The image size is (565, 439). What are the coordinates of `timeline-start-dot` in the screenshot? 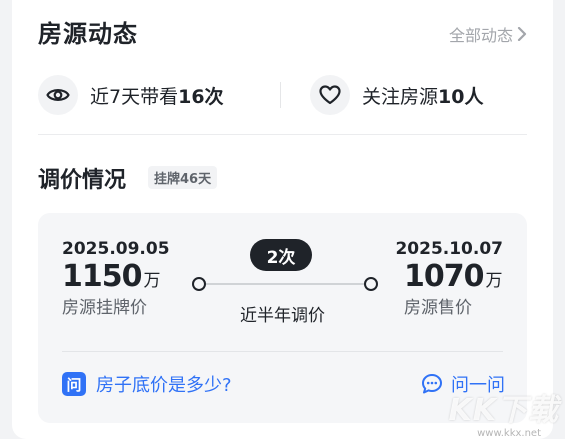 It's located at (199, 284).